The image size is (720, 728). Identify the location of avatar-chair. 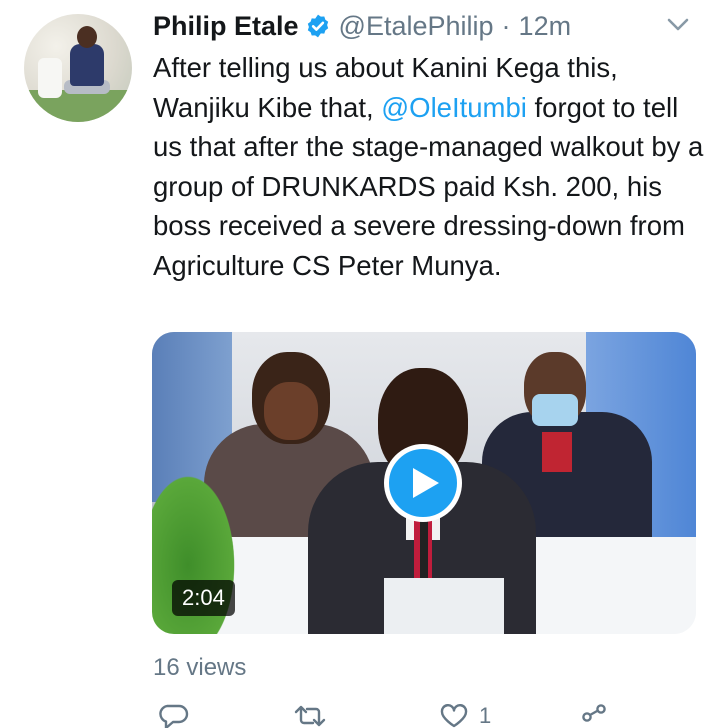
(50, 78).